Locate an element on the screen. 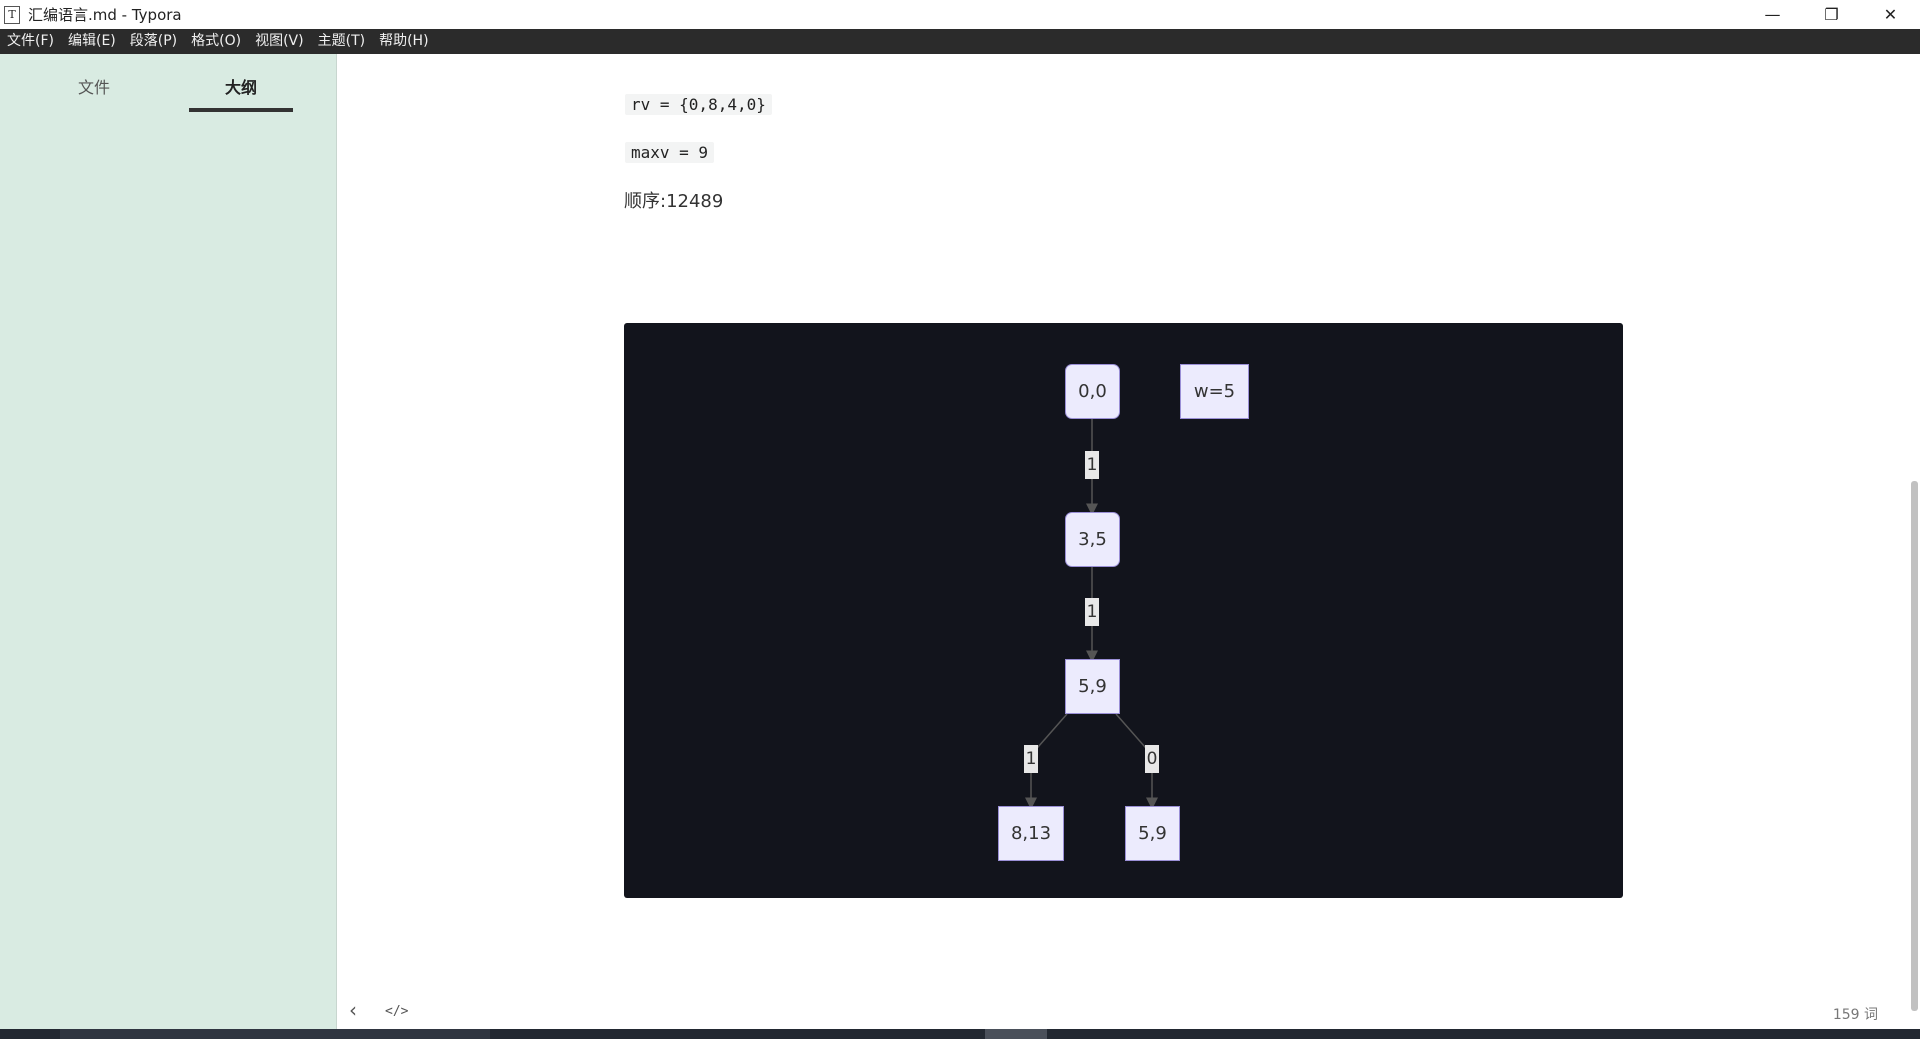  node-0-0: 0,0 is located at coordinates (1092, 391).